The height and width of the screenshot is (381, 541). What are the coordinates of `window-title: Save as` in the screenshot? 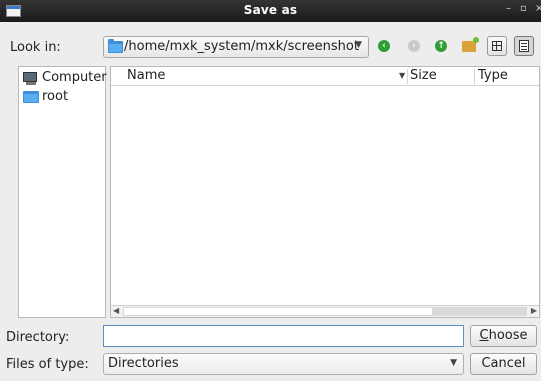 It's located at (270, 10).